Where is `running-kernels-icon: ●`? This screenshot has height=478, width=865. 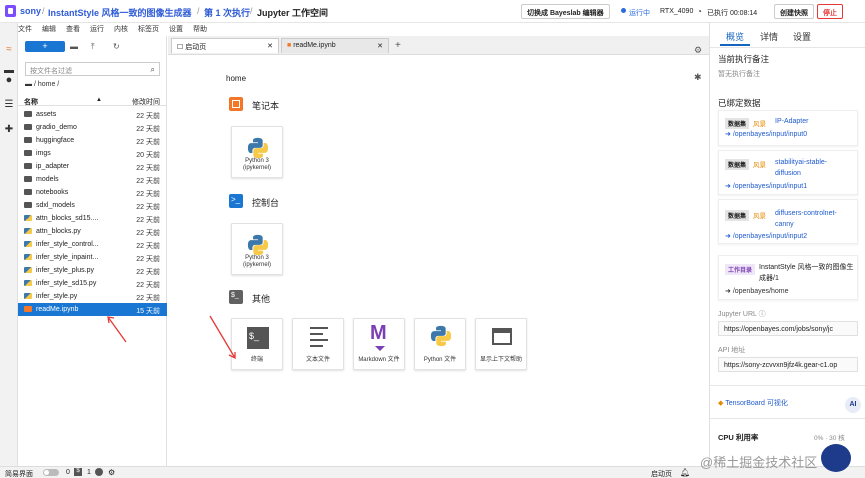 running-kernels-icon: ● is located at coordinates (9, 80).